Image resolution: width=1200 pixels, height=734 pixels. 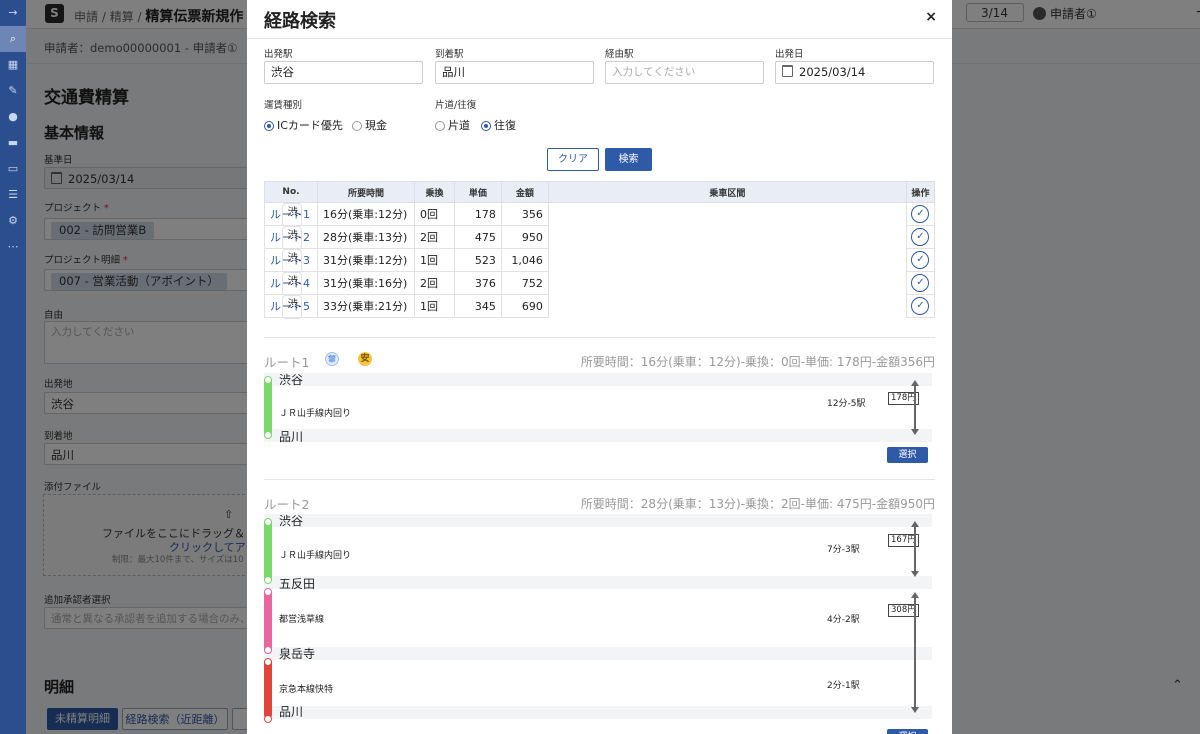 What do you see at coordinates (434, 214) in the screenshot?
I see `transfer-cell: 0回` at bounding box center [434, 214].